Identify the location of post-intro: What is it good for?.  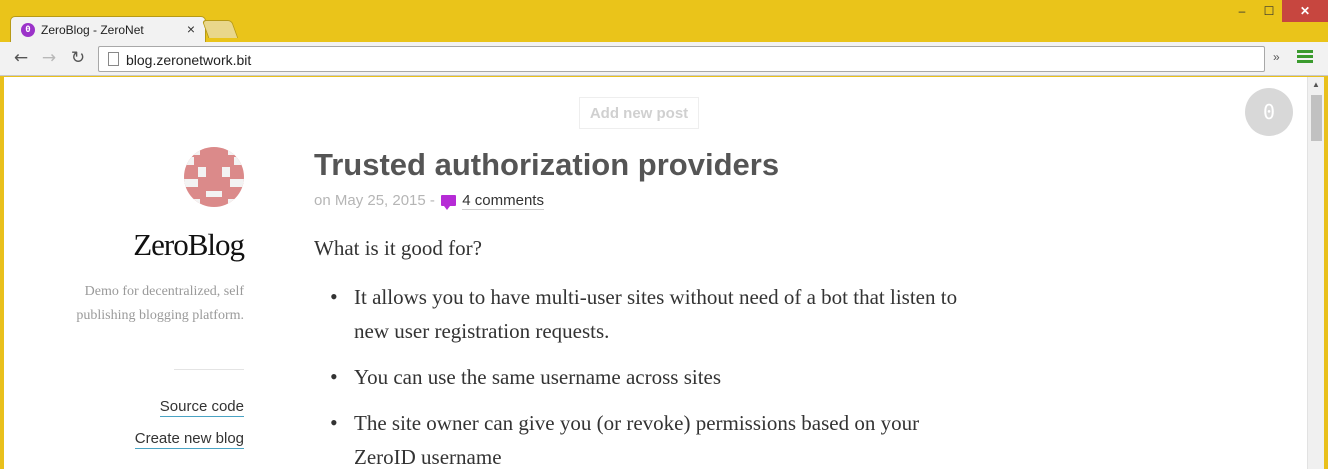
(398, 248).